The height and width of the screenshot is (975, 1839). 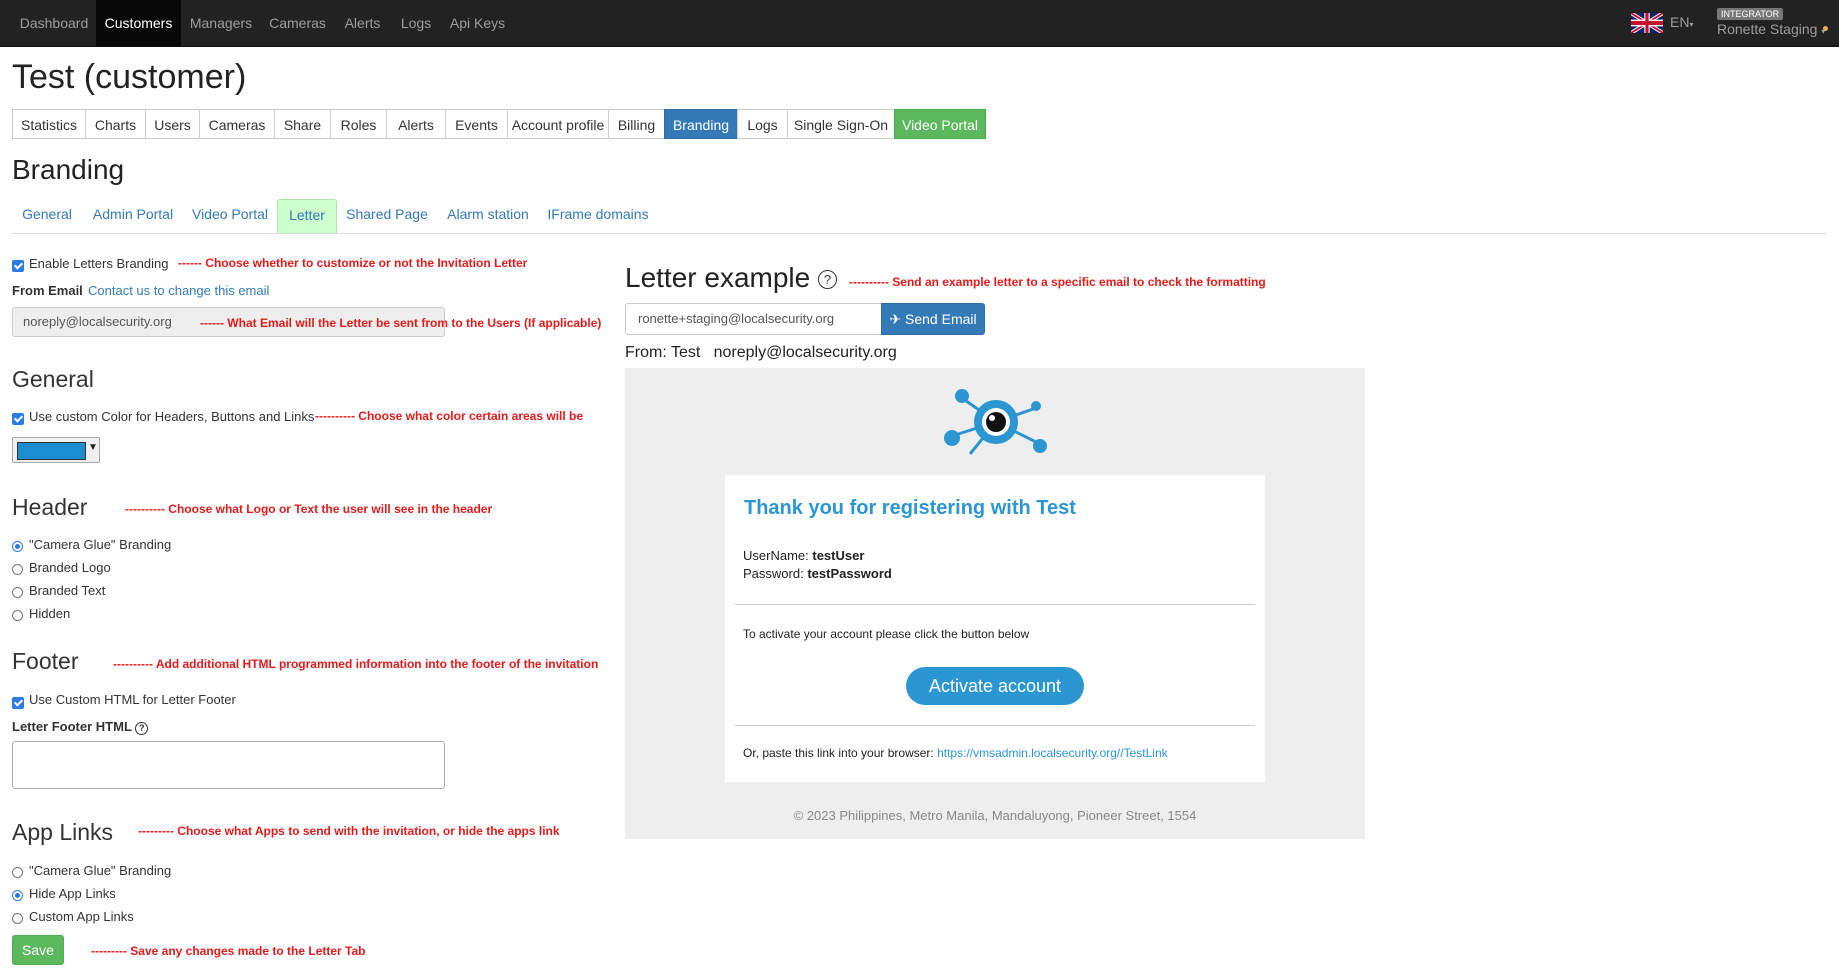 I want to click on contact-us-link: Contact us to change this email, so click(x=178, y=290).